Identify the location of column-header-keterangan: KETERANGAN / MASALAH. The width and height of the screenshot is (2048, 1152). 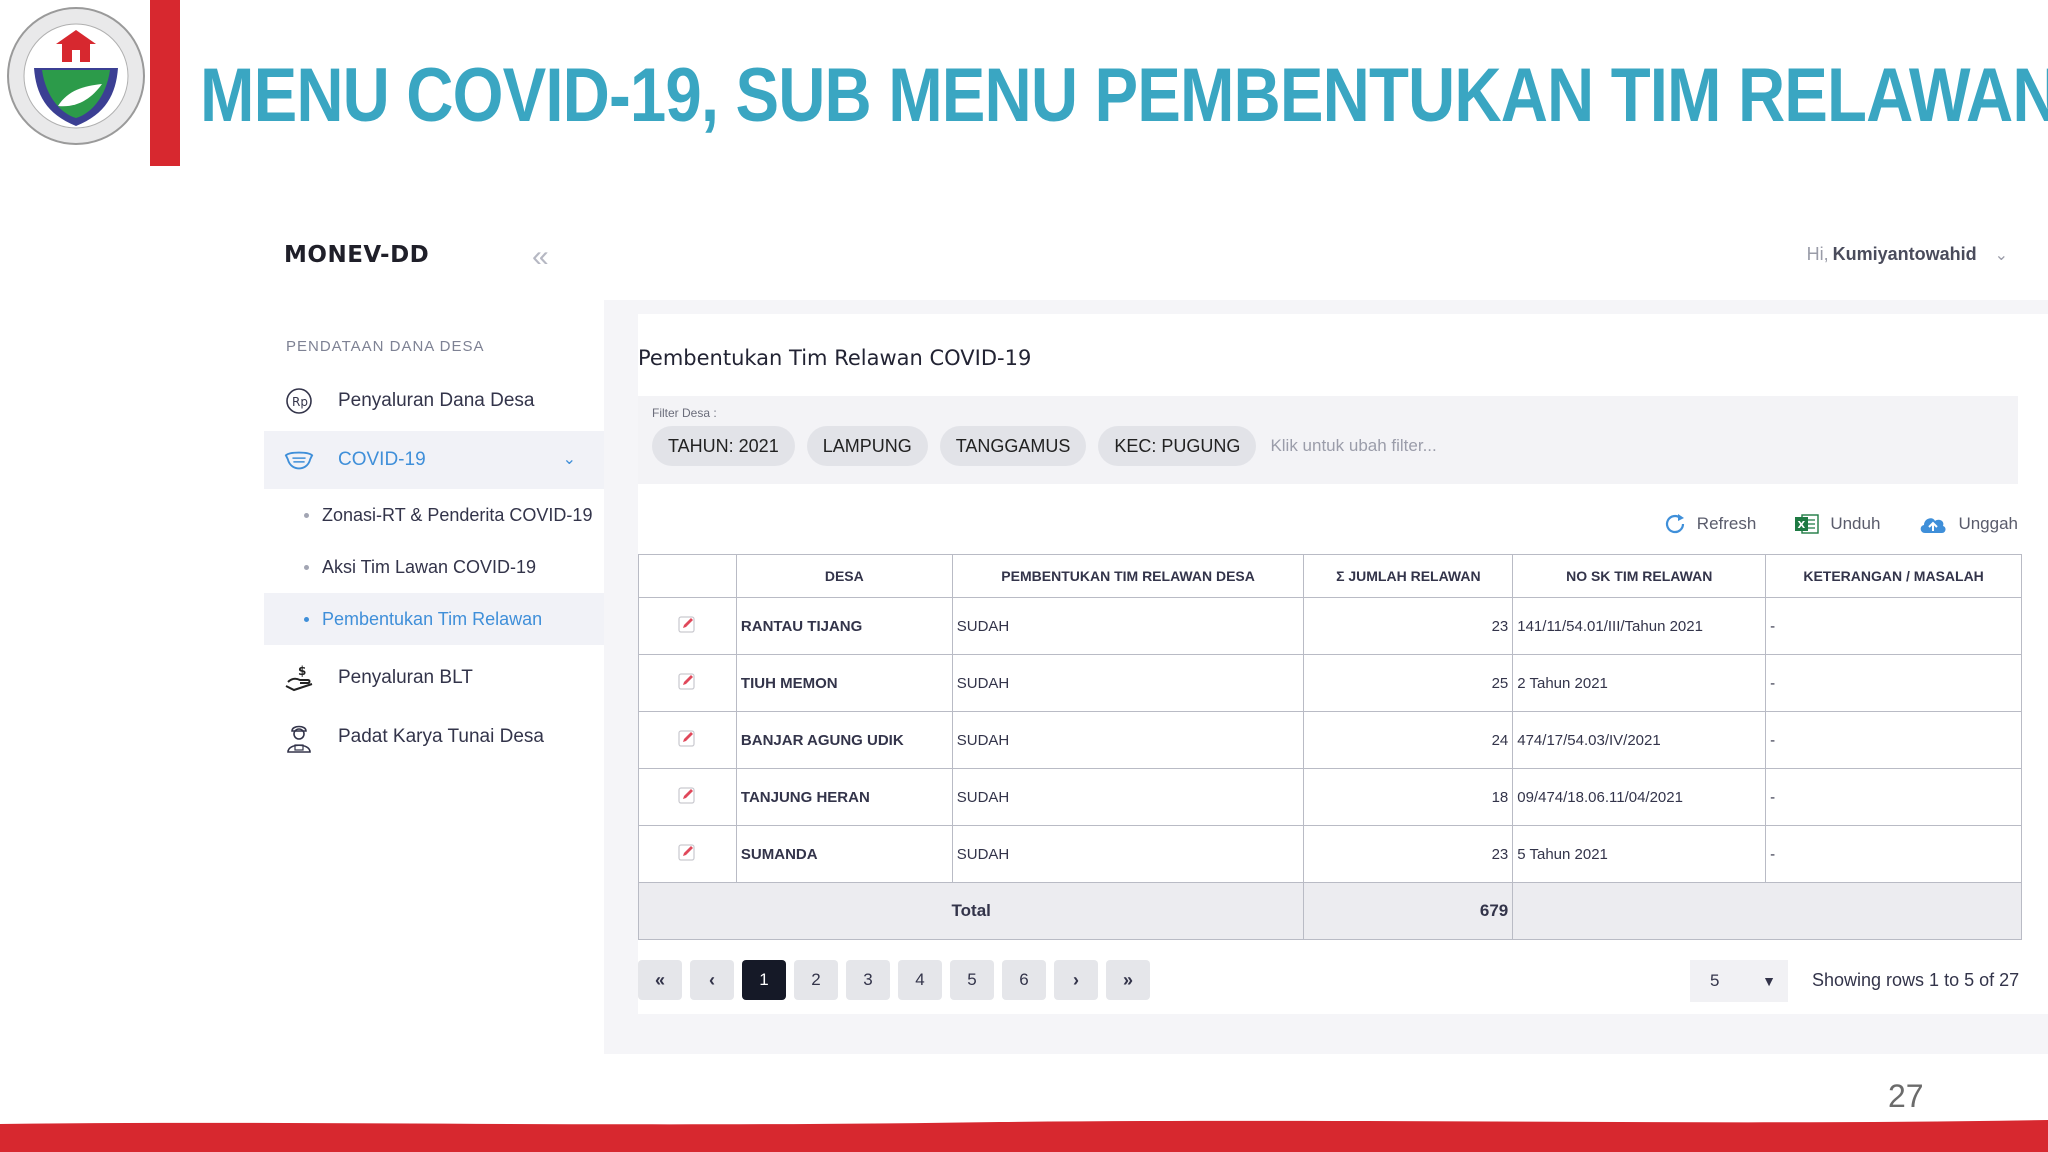
(1893, 576).